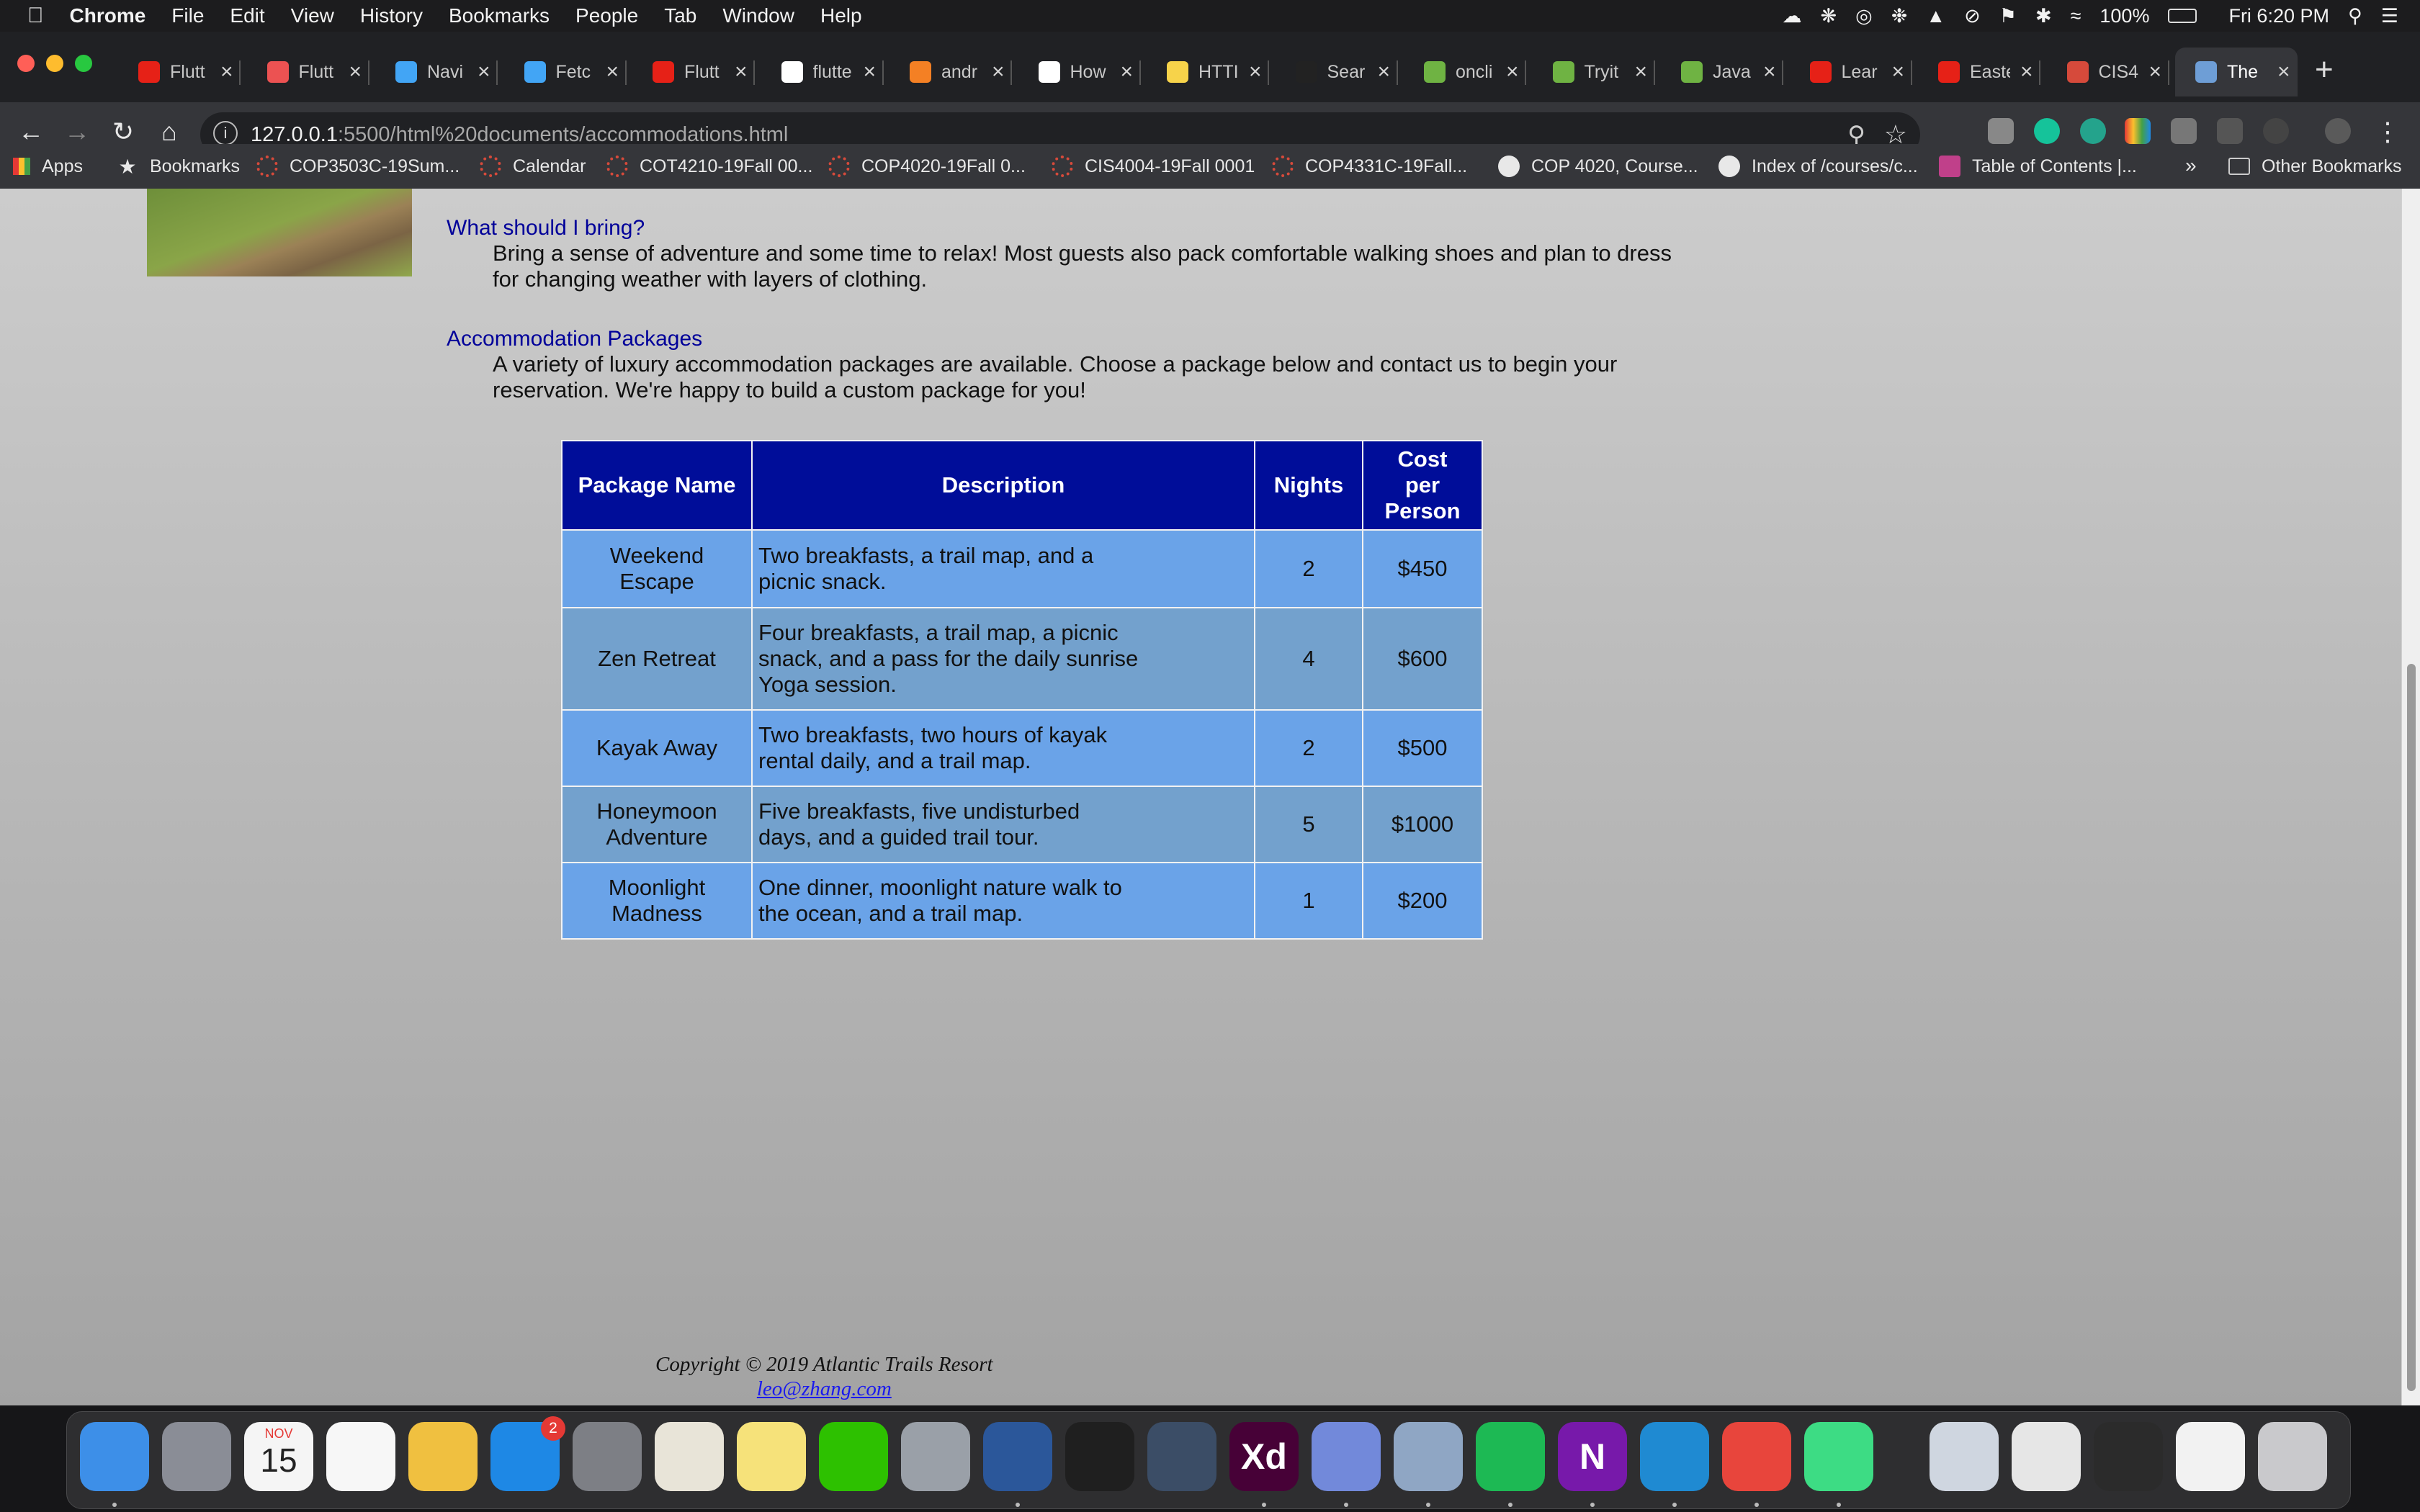  Describe the element at coordinates (278, 1456) in the screenshot. I see `calendar-icon: NOV 15` at that location.